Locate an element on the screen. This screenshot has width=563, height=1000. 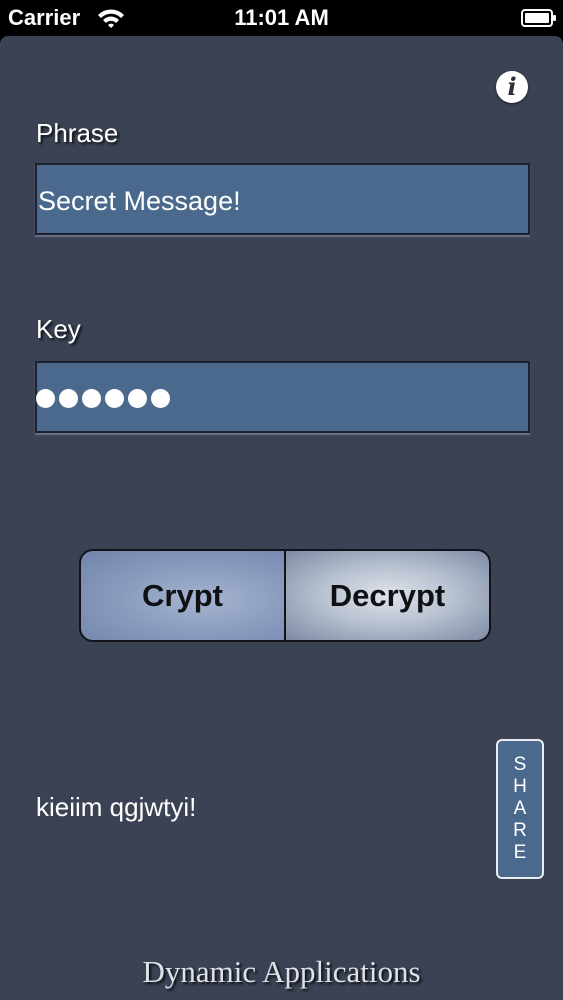
phrase-input: Secret Message! is located at coordinates (282, 199).